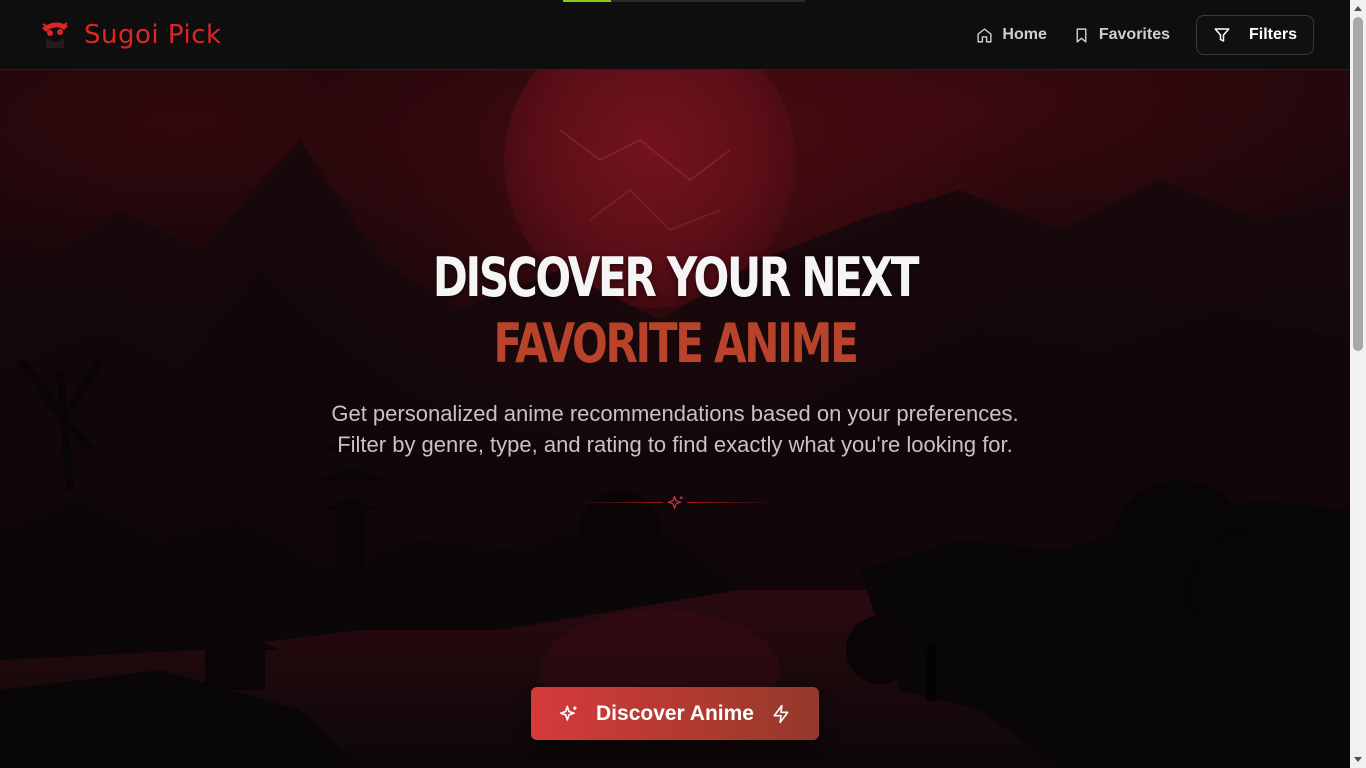 Image resolution: width=1366 pixels, height=768 pixels. Describe the element at coordinates (619, 502) in the screenshot. I see `divider-line-left` at that location.